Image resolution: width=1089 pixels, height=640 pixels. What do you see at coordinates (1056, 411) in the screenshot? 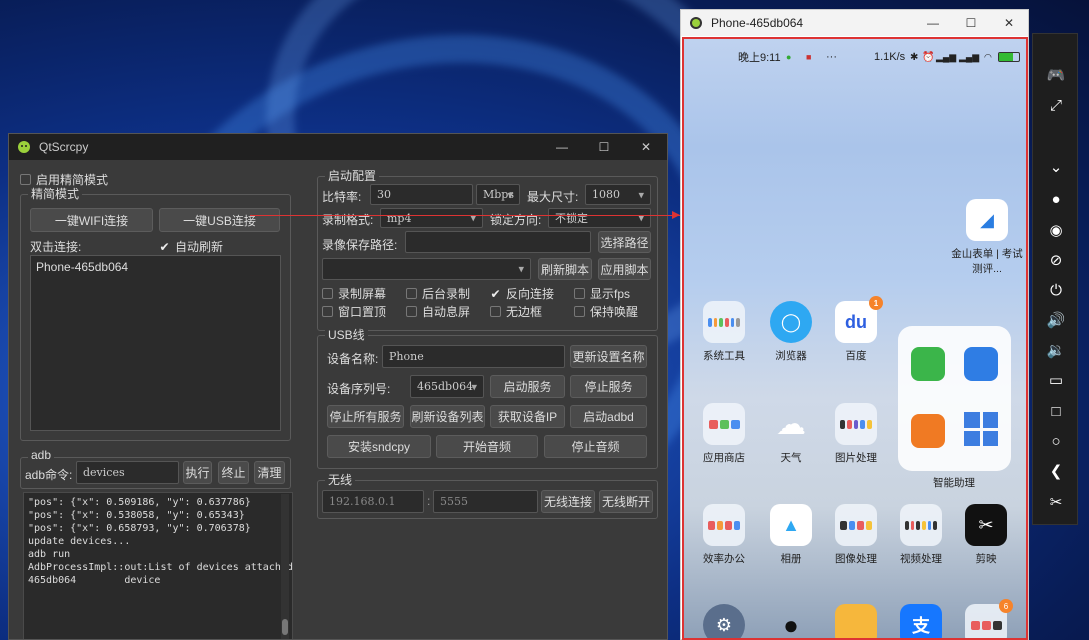
I see `home-icon: □` at bounding box center [1056, 411].